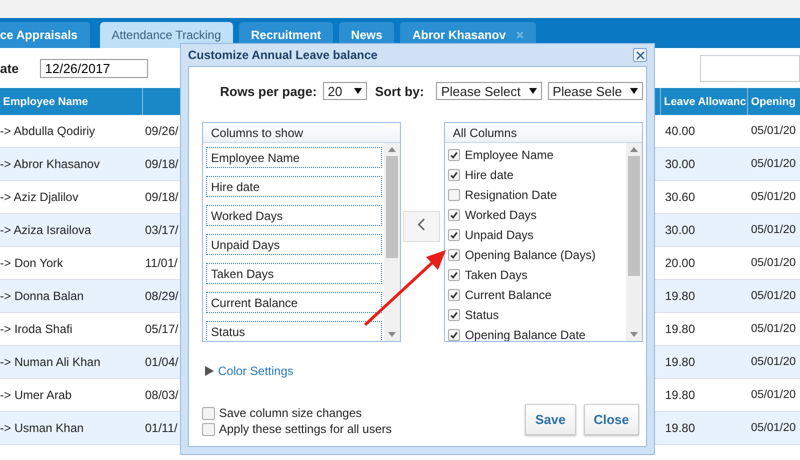 This screenshot has height=460, width=800. What do you see at coordinates (71, 164) in the screenshot?
I see `table-cell: -> Abror Khasanov` at bounding box center [71, 164].